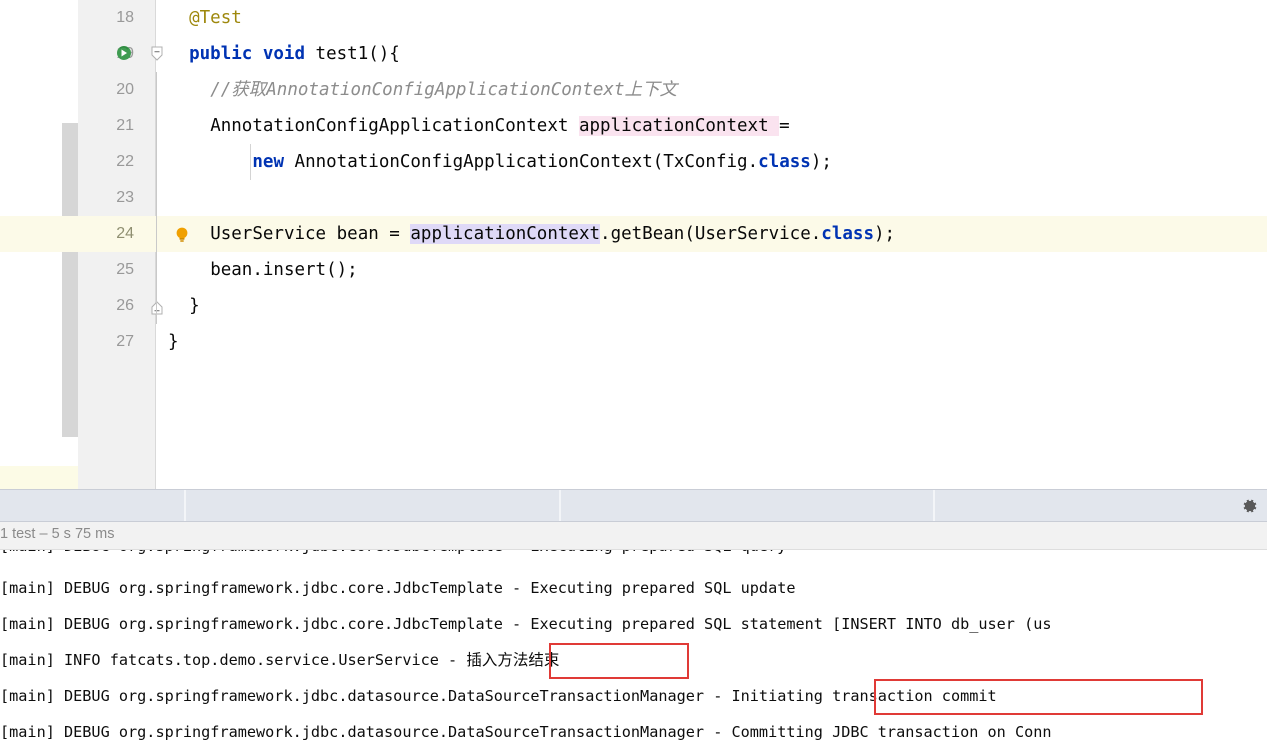  I want to click on run-test-gutter-icon, so click(125, 54).